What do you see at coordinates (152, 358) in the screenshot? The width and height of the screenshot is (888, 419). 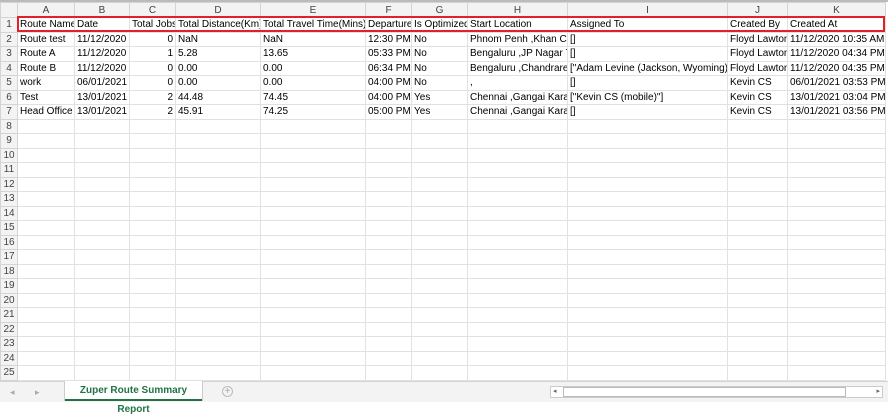 I see `cell-c24` at bounding box center [152, 358].